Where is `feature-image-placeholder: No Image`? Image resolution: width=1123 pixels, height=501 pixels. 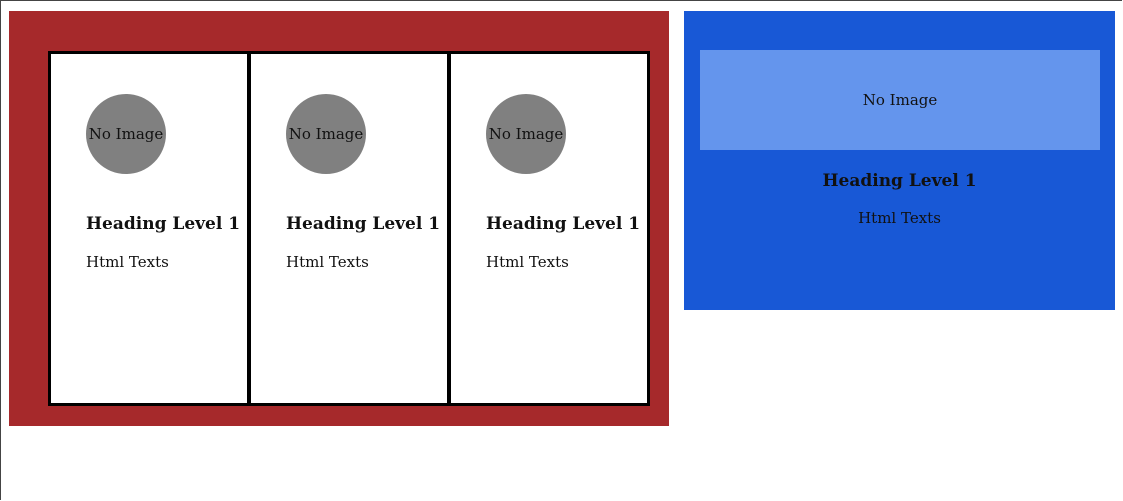 feature-image-placeholder: No Image is located at coordinates (900, 100).